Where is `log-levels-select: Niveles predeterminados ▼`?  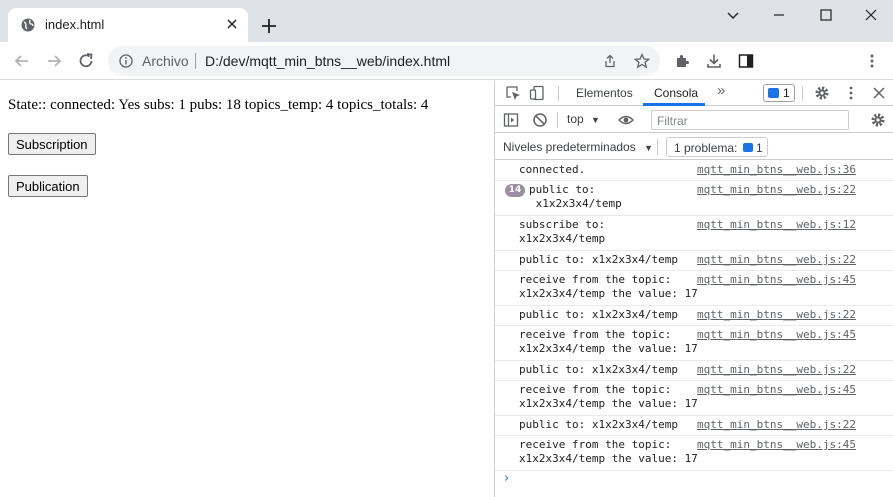 log-levels-select: Niveles predeterminados ▼ is located at coordinates (578, 147).